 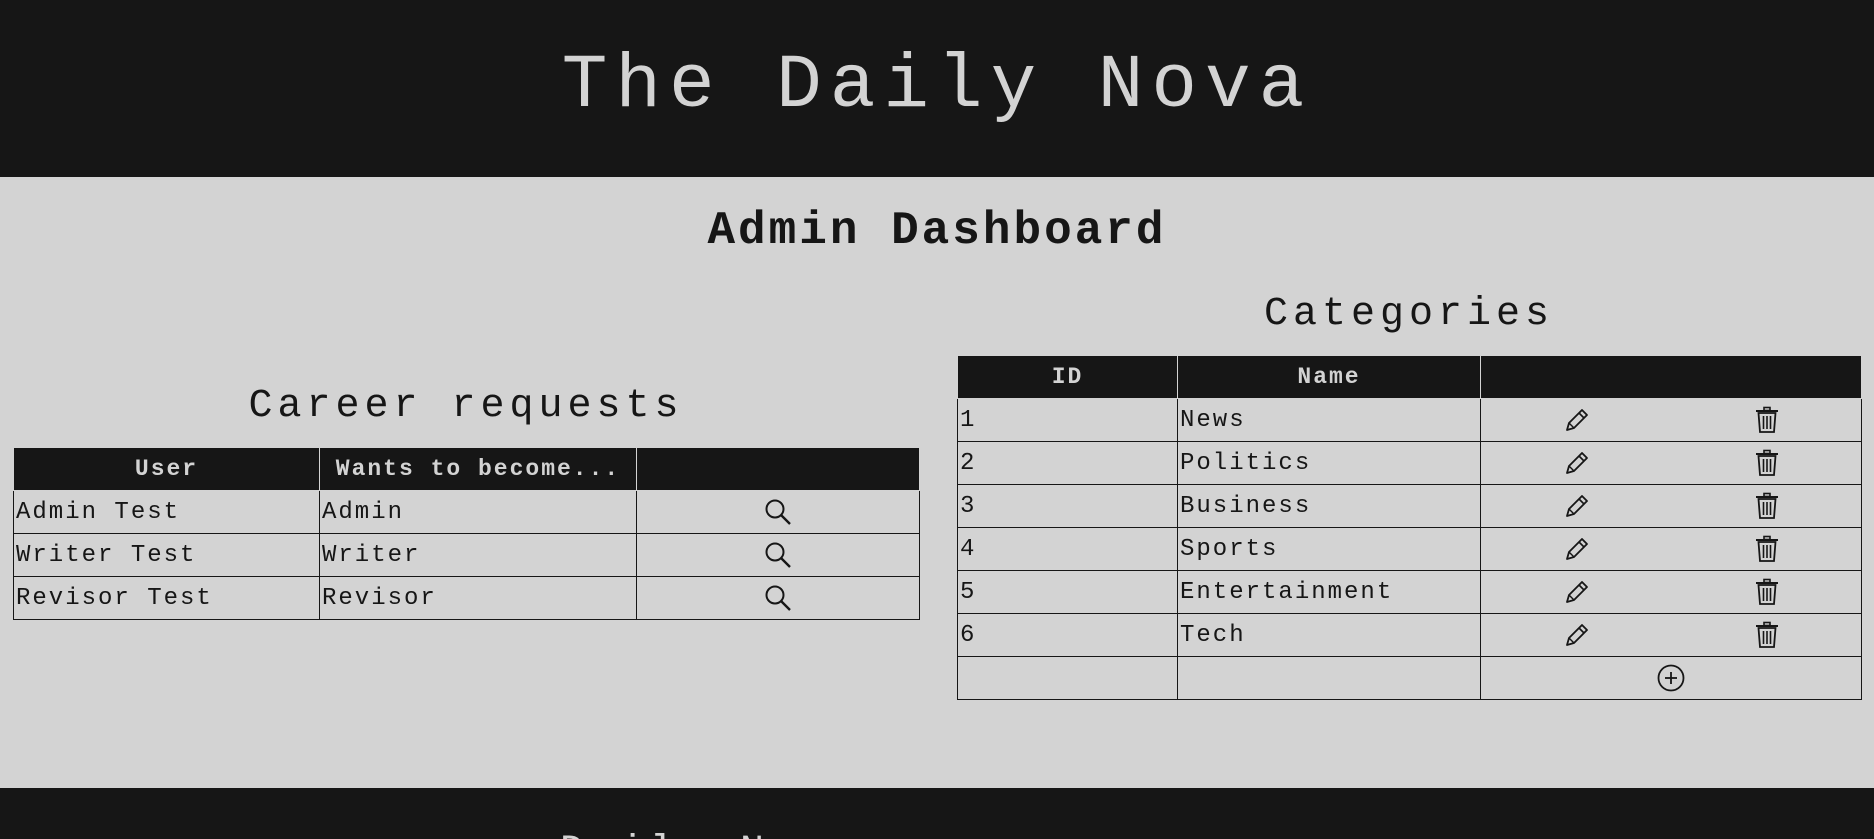 I want to click on column-header-user: User, so click(x=166, y=469).